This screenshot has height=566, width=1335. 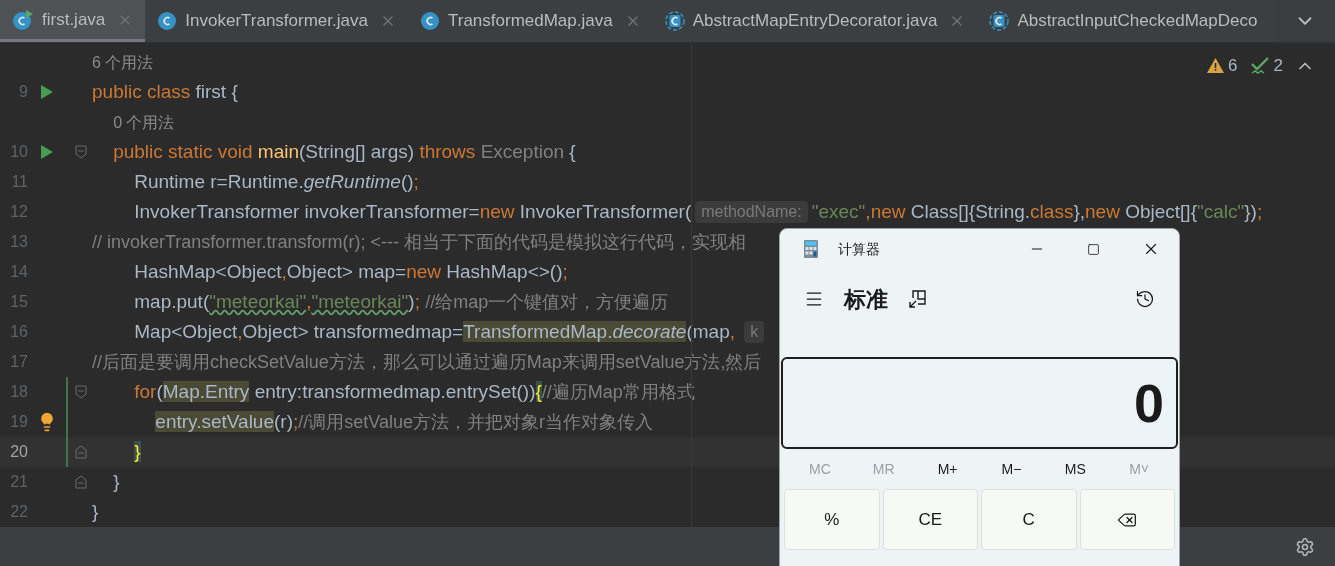 I want to click on warning-icon, so click(x=1216, y=66).